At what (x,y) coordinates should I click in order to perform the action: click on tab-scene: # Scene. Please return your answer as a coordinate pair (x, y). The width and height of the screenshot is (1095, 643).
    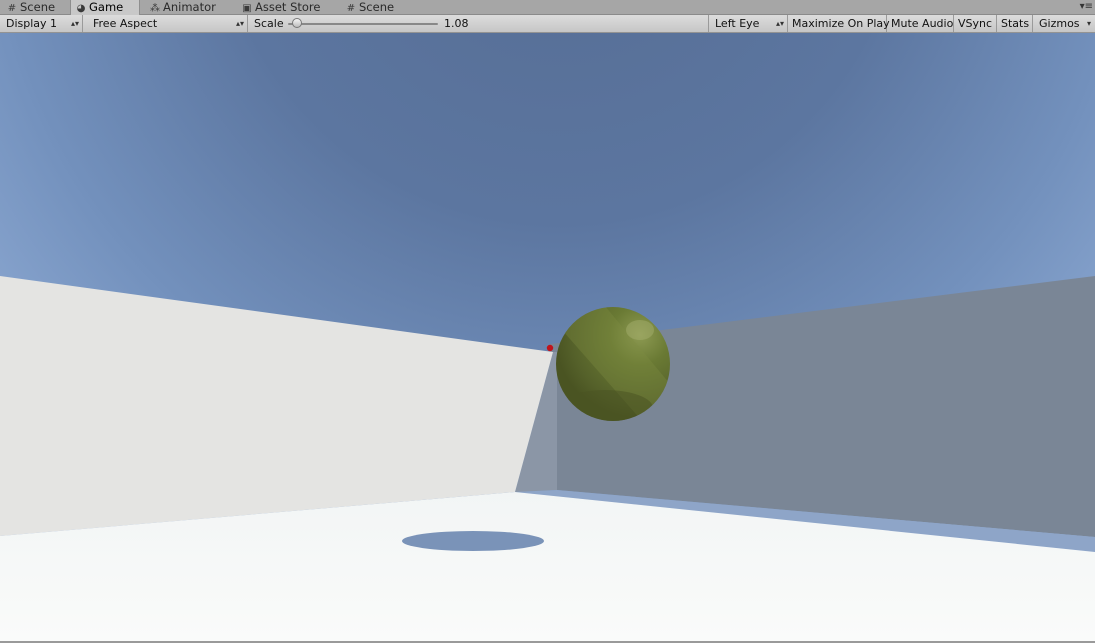
    Looking at the image, I should click on (36, 7).